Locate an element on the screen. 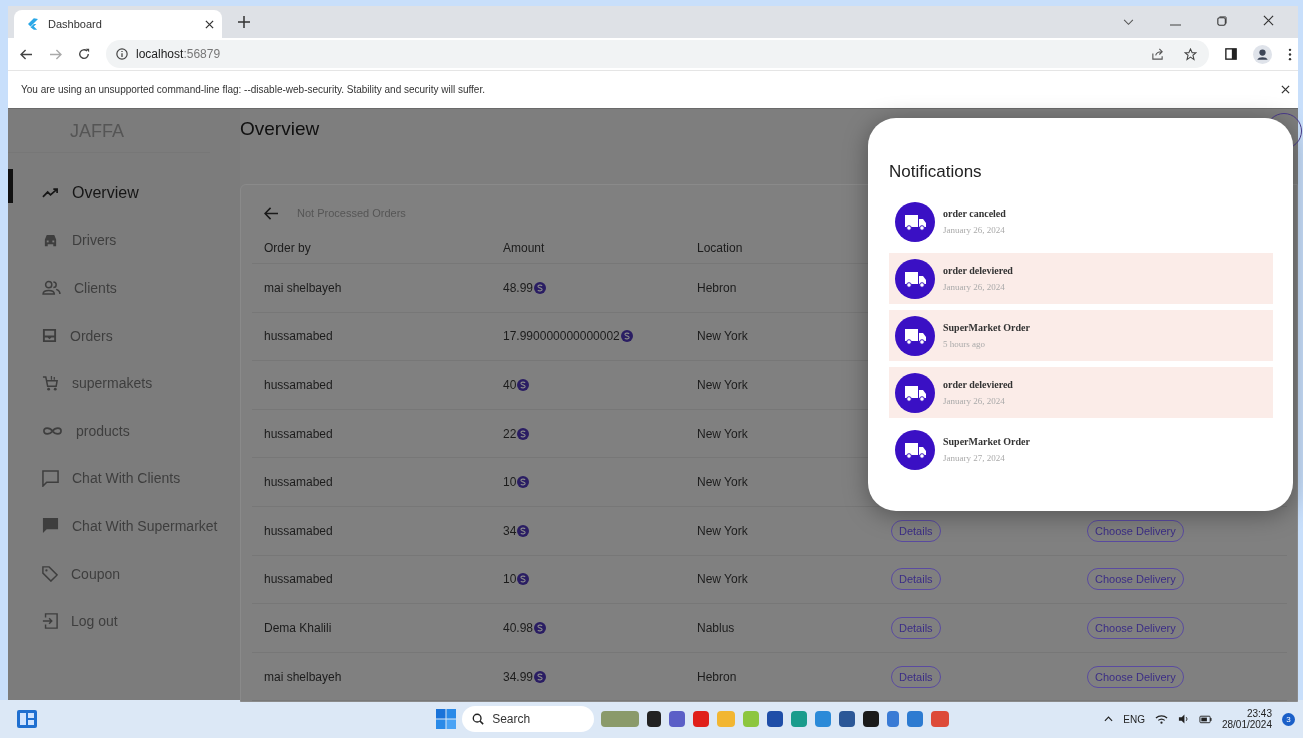 This screenshot has height=738, width=1303. table-cell: 34.99 is located at coordinates (518, 676).